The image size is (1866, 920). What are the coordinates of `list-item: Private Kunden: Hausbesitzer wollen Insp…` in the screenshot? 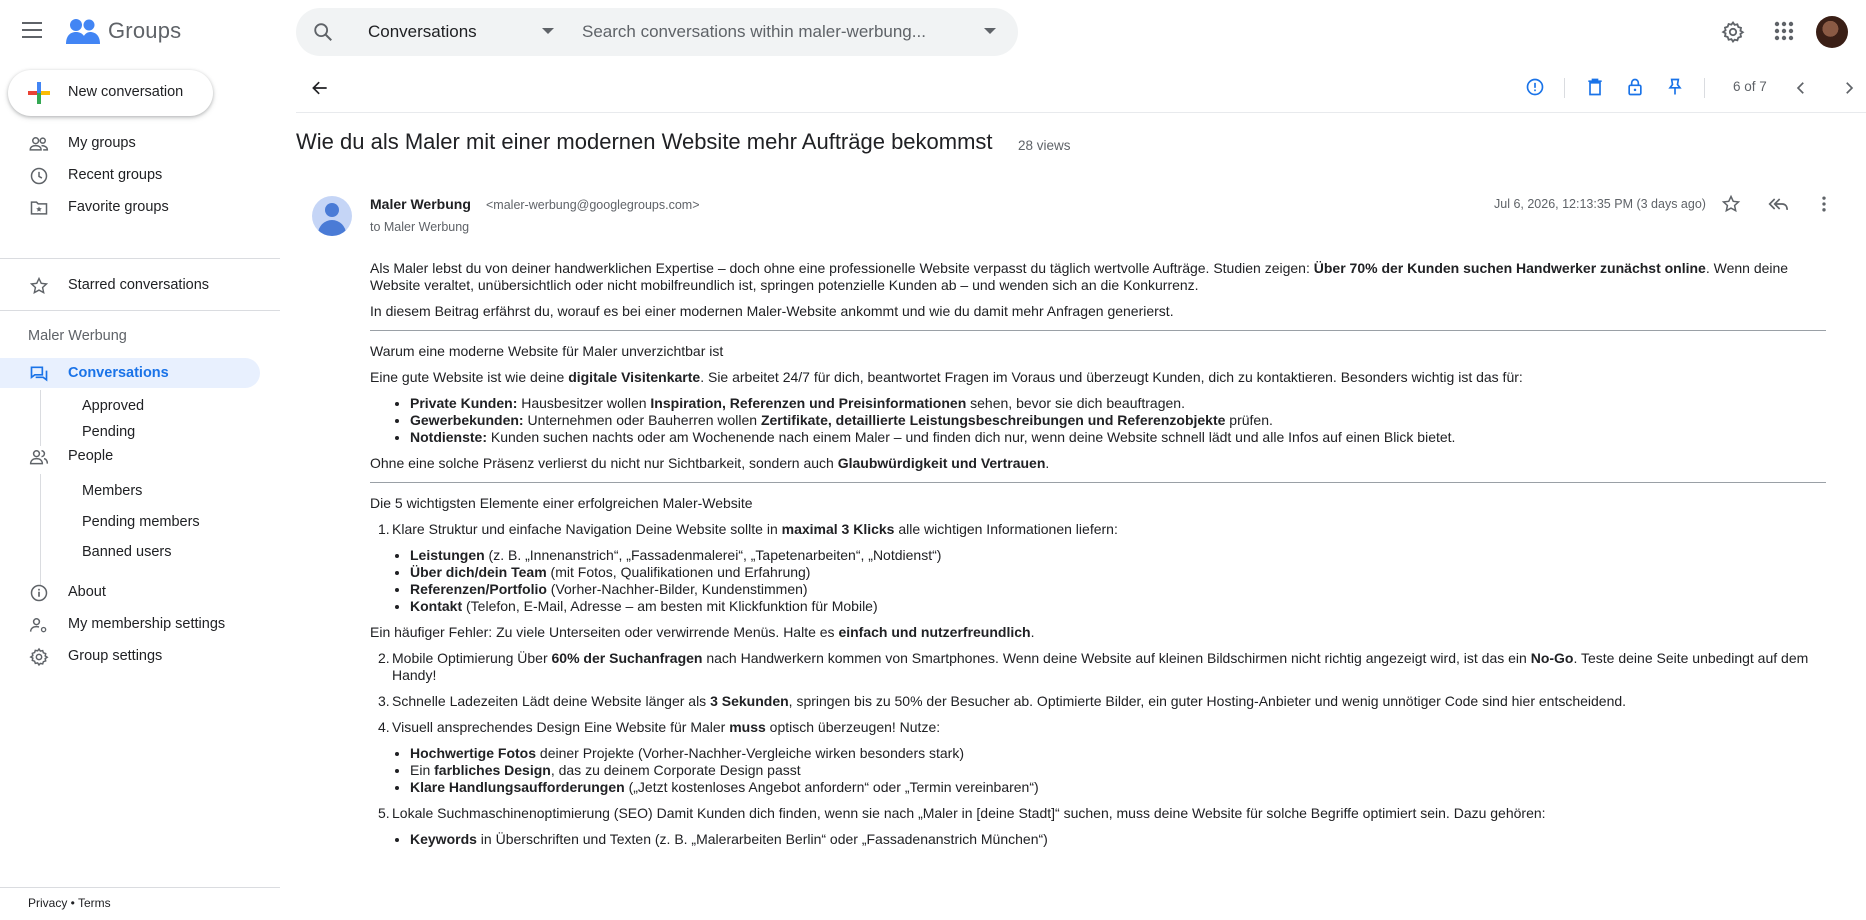 It's located at (1118, 403).